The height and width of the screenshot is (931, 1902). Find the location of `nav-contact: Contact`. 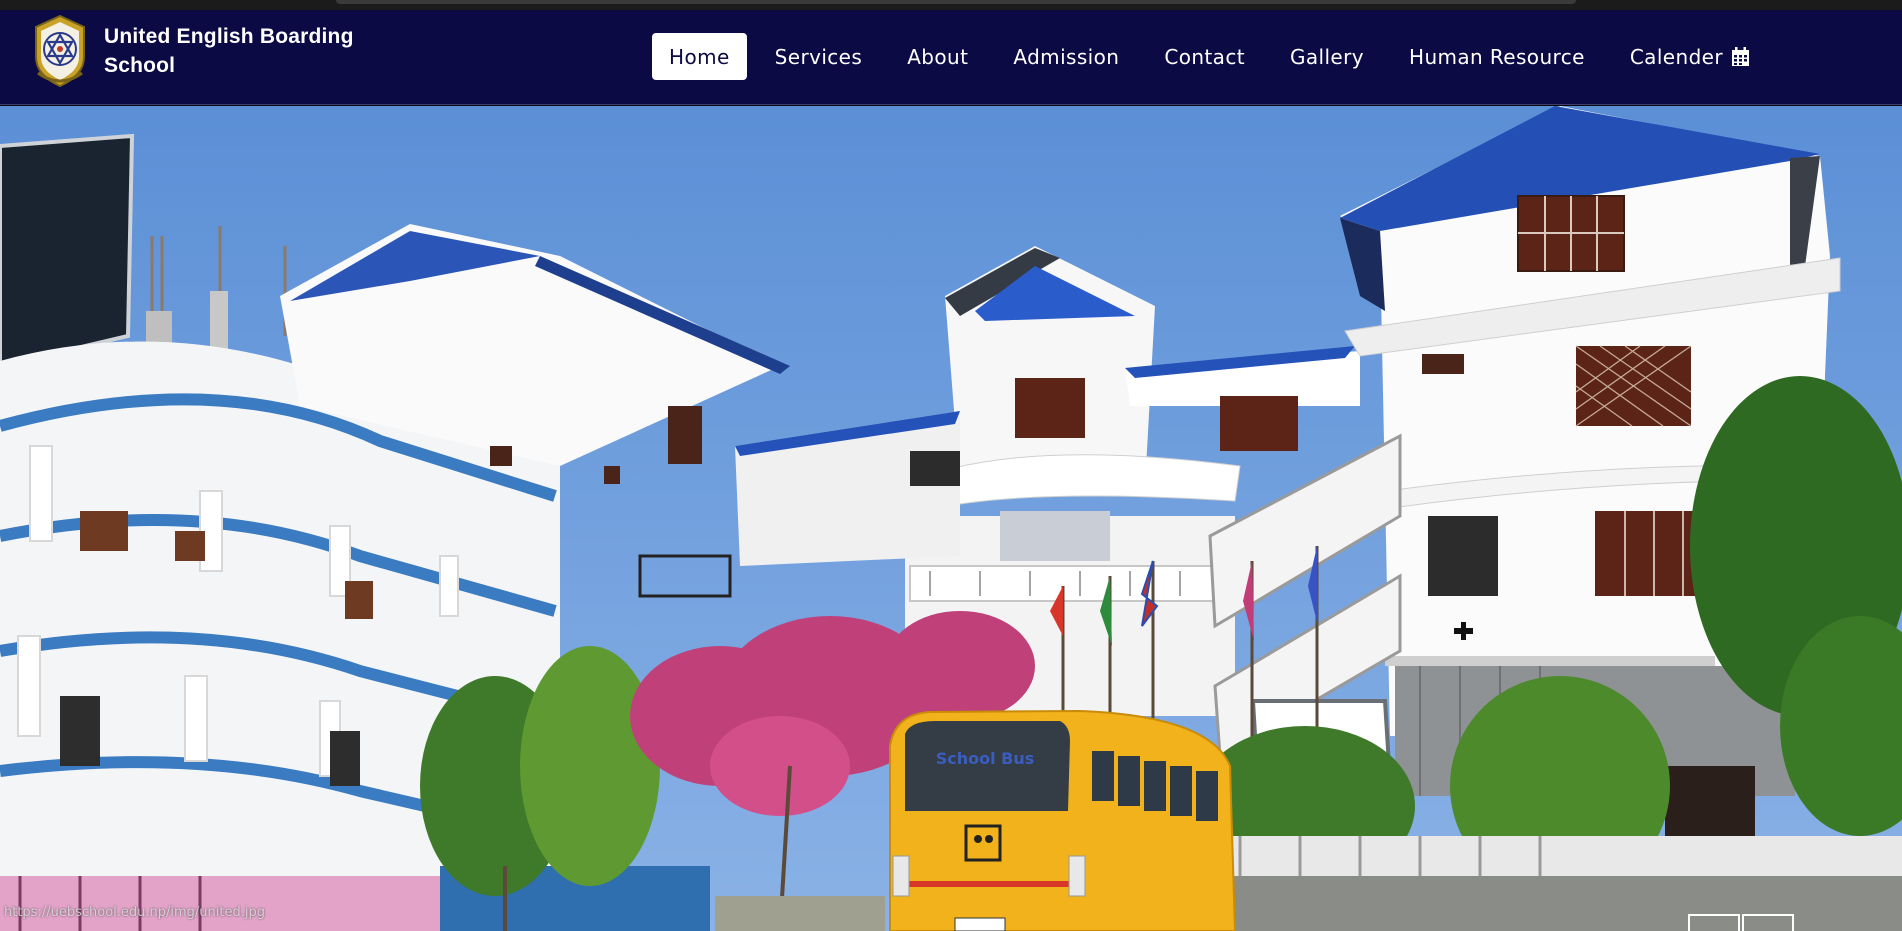

nav-contact: Contact is located at coordinates (1204, 56).